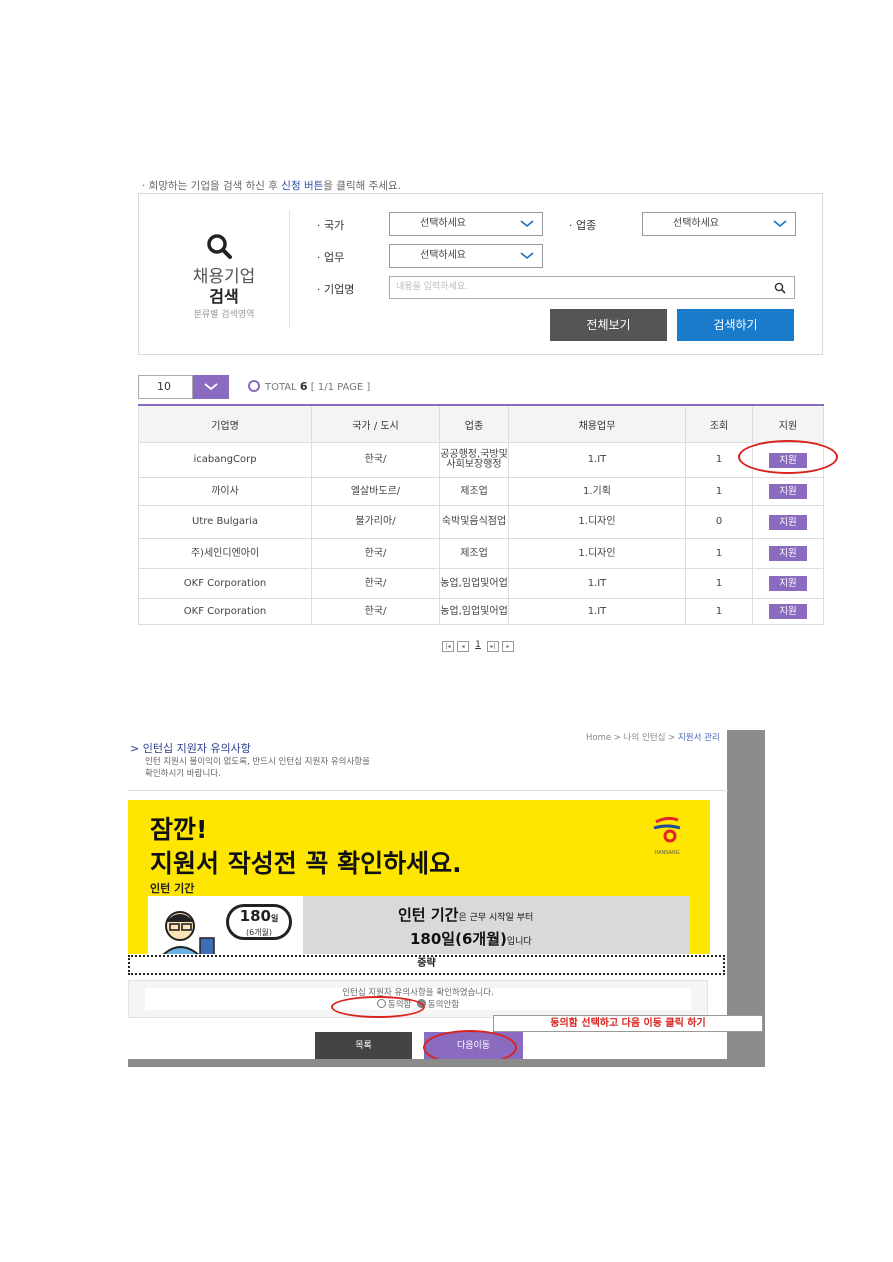  What do you see at coordinates (225, 553) in the screenshot?
I see `cell-company: 주)세인디엔아이` at bounding box center [225, 553].